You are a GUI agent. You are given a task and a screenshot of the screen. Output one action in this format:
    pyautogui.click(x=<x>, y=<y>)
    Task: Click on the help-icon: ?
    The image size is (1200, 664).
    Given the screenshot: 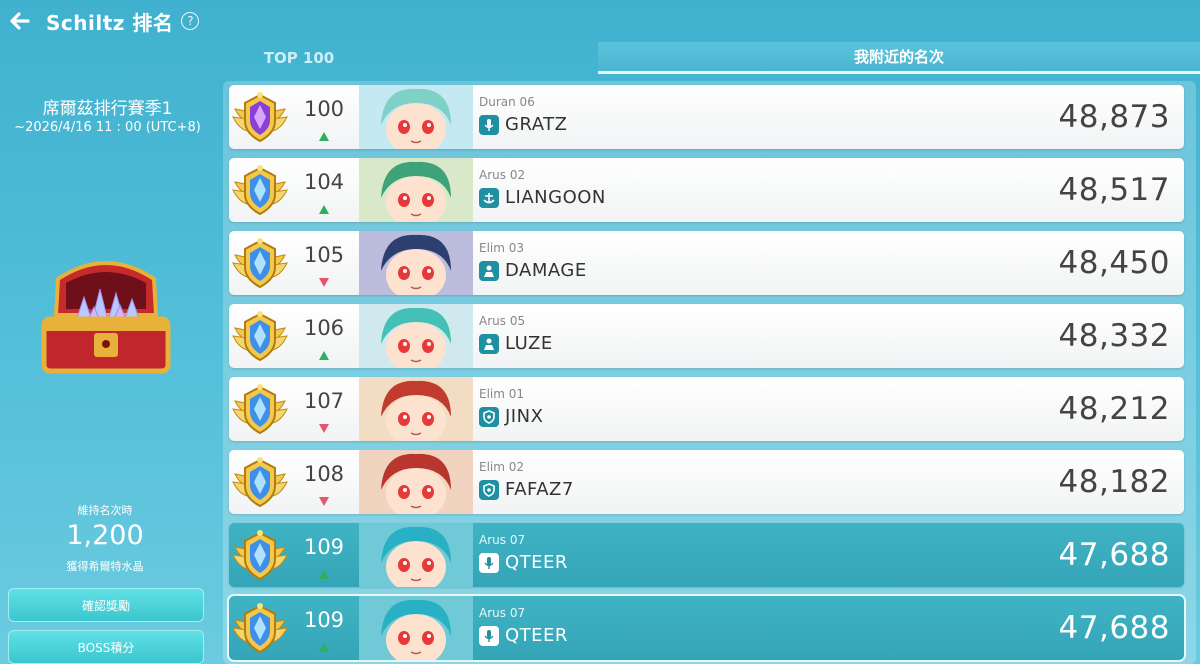 What is the action you would take?
    pyautogui.click(x=190, y=21)
    